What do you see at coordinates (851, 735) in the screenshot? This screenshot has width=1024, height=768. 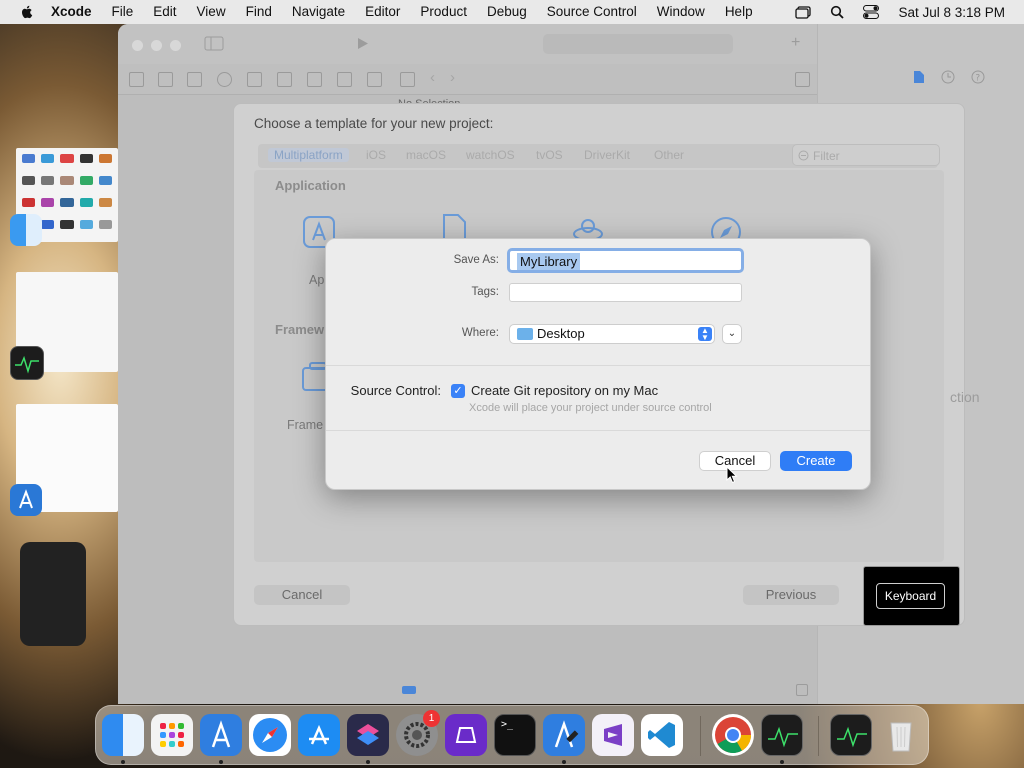 I see `dock-recent-activity-monitor-icon` at bounding box center [851, 735].